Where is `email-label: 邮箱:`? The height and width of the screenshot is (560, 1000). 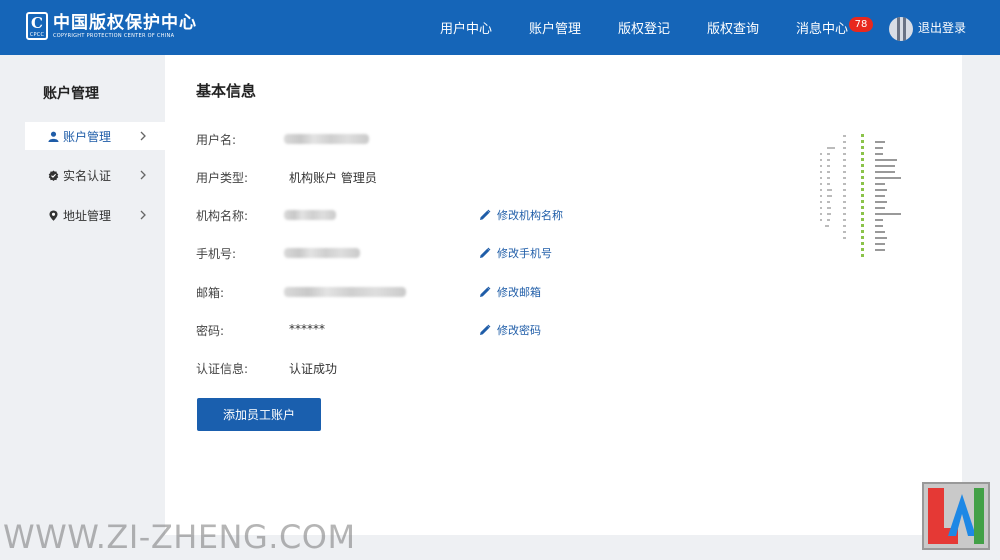
email-label: 邮箱: is located at coordinates (210, 293).